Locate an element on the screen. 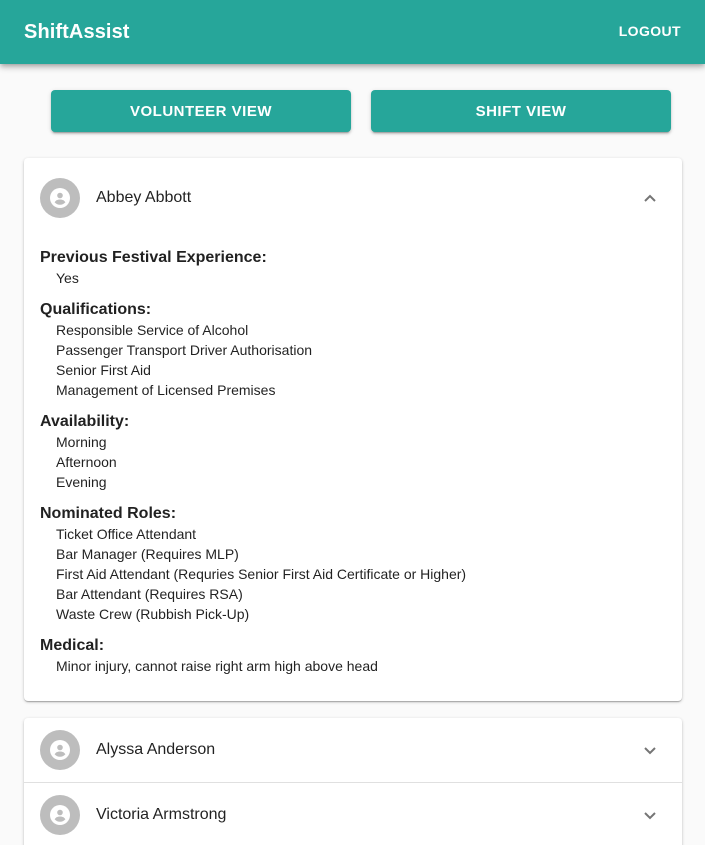 The height and width of the screenshot is (845, 705). logout-button: LOGOUT is located at coordinates (650, 31).